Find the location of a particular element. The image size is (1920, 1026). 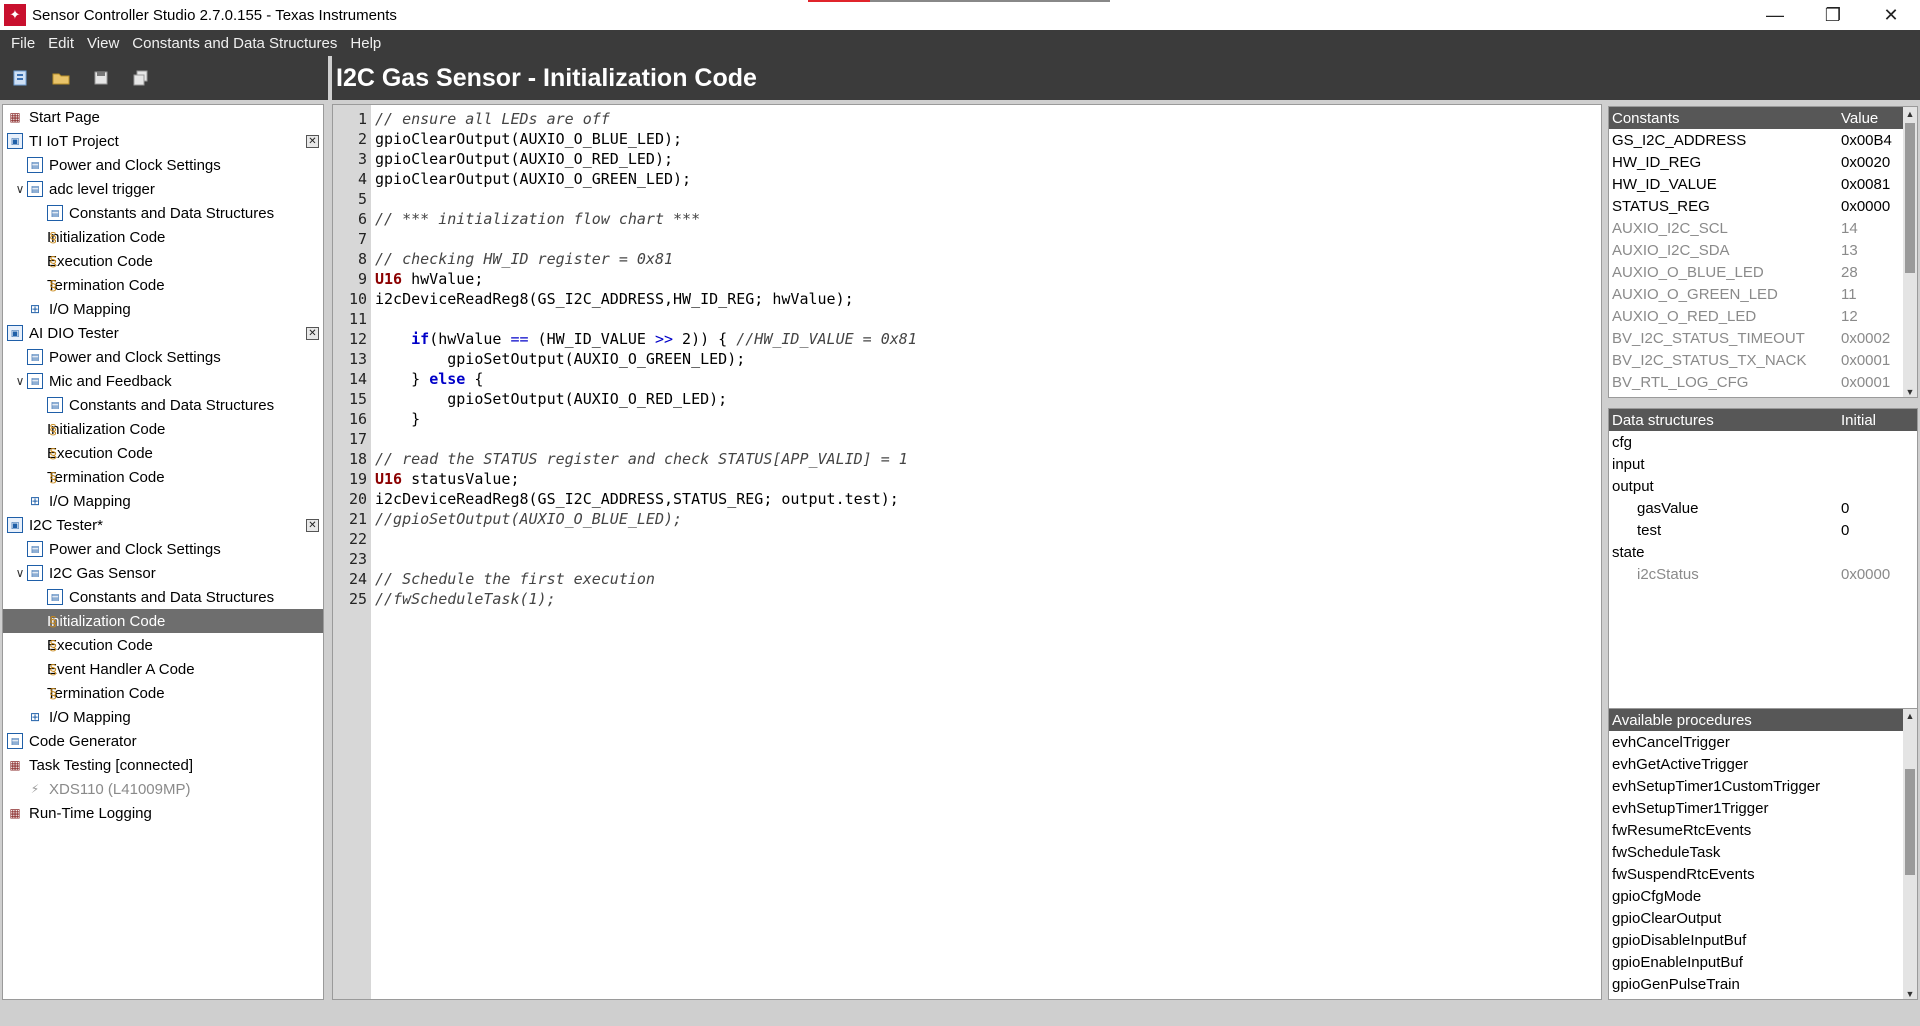

constant-row: HW_ID_REG 0x0020 is located at coordinates (1763, 162).